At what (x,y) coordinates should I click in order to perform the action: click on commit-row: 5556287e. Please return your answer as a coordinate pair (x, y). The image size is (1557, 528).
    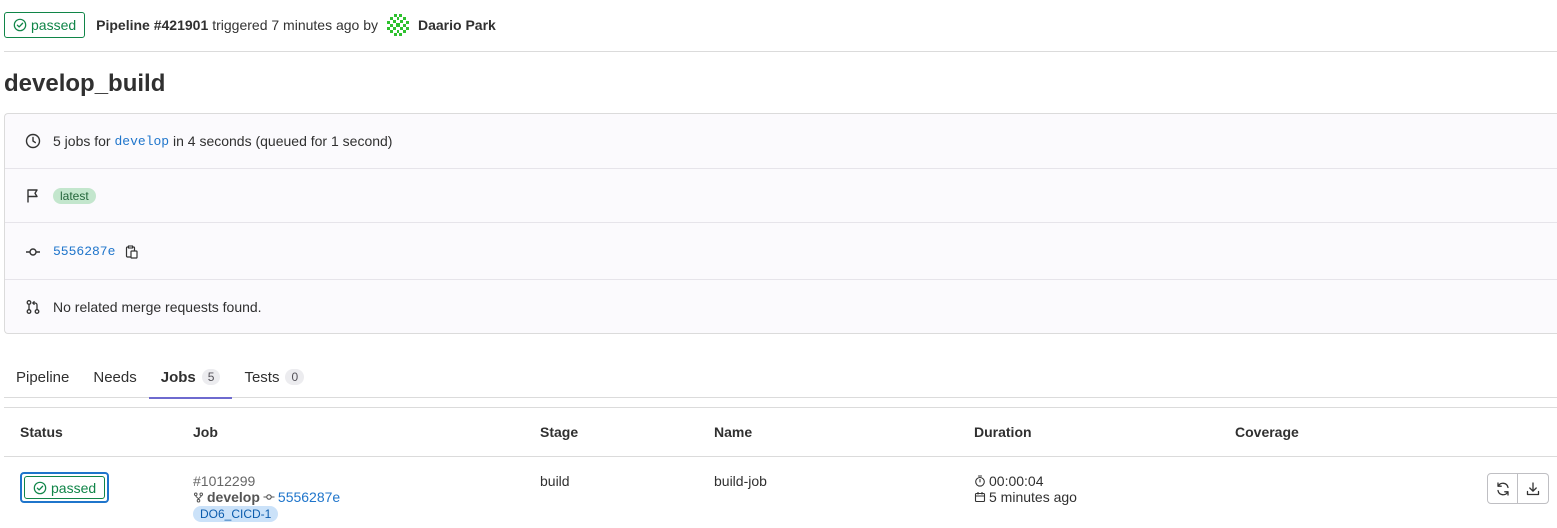
    Looking at the image, I should click on (781, 251).